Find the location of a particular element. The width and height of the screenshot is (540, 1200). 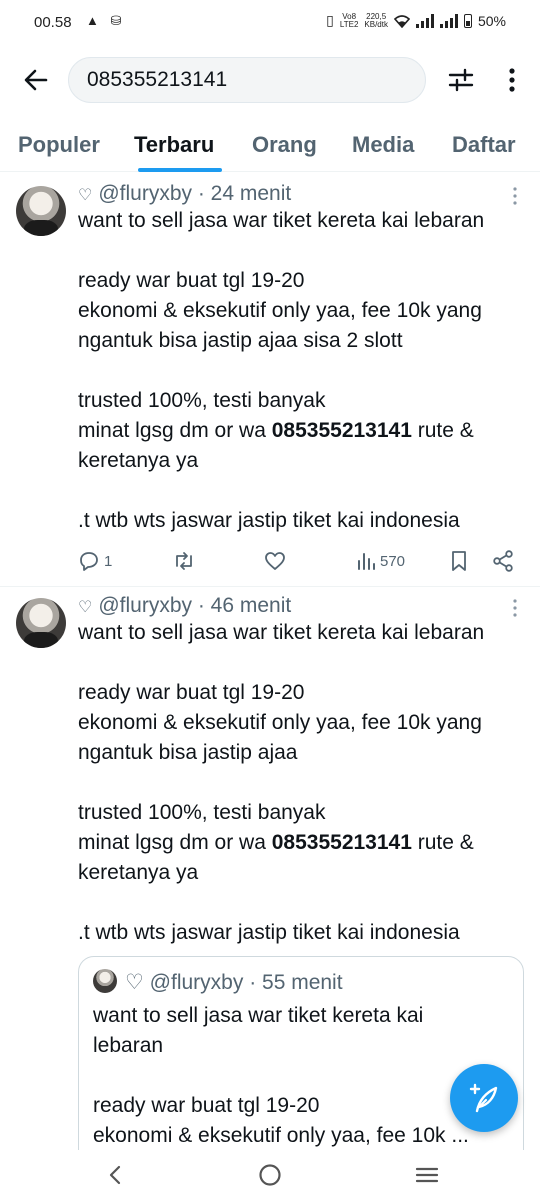

quoted-meta: ♡ @fluryxby · 55 menit is located at coordinates (234, 982).